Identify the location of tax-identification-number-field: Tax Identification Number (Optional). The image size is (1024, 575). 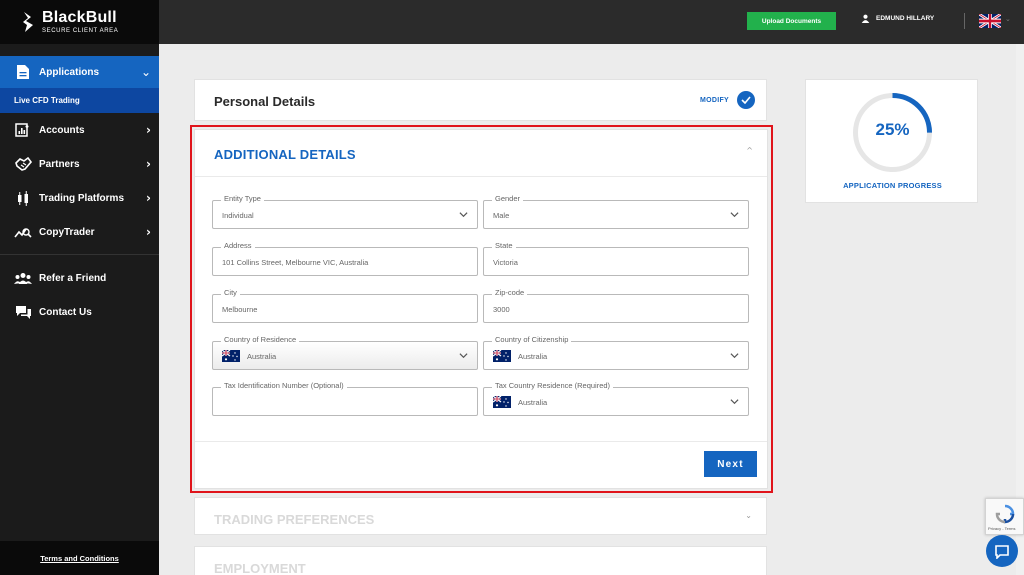
(345, 398).